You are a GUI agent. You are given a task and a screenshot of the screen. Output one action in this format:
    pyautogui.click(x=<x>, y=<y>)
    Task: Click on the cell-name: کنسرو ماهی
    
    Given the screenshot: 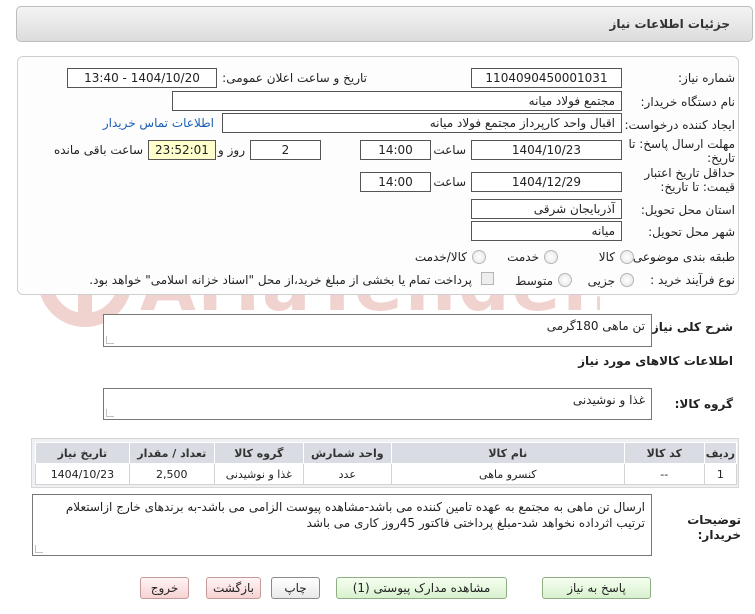 What is the action you would take?
    pyautogui.click(x=507, y=474)
    